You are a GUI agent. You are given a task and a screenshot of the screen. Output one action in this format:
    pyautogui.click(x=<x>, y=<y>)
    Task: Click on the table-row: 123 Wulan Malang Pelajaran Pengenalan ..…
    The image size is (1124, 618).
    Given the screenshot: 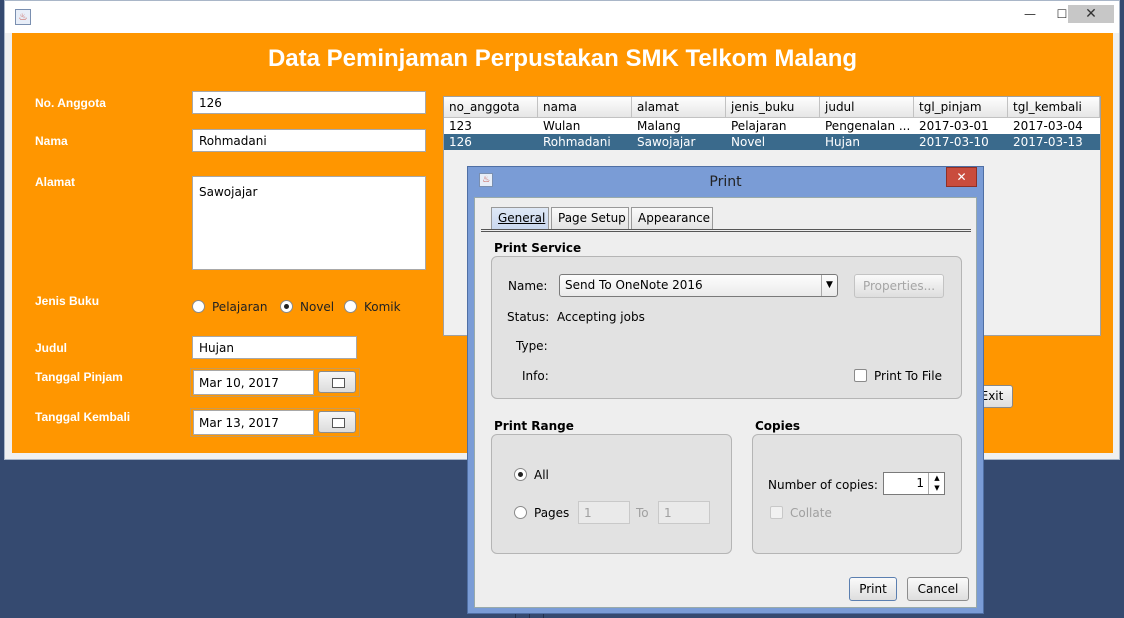 What is the action you would take?
    pyautogui.click(x=772, y=126)
    